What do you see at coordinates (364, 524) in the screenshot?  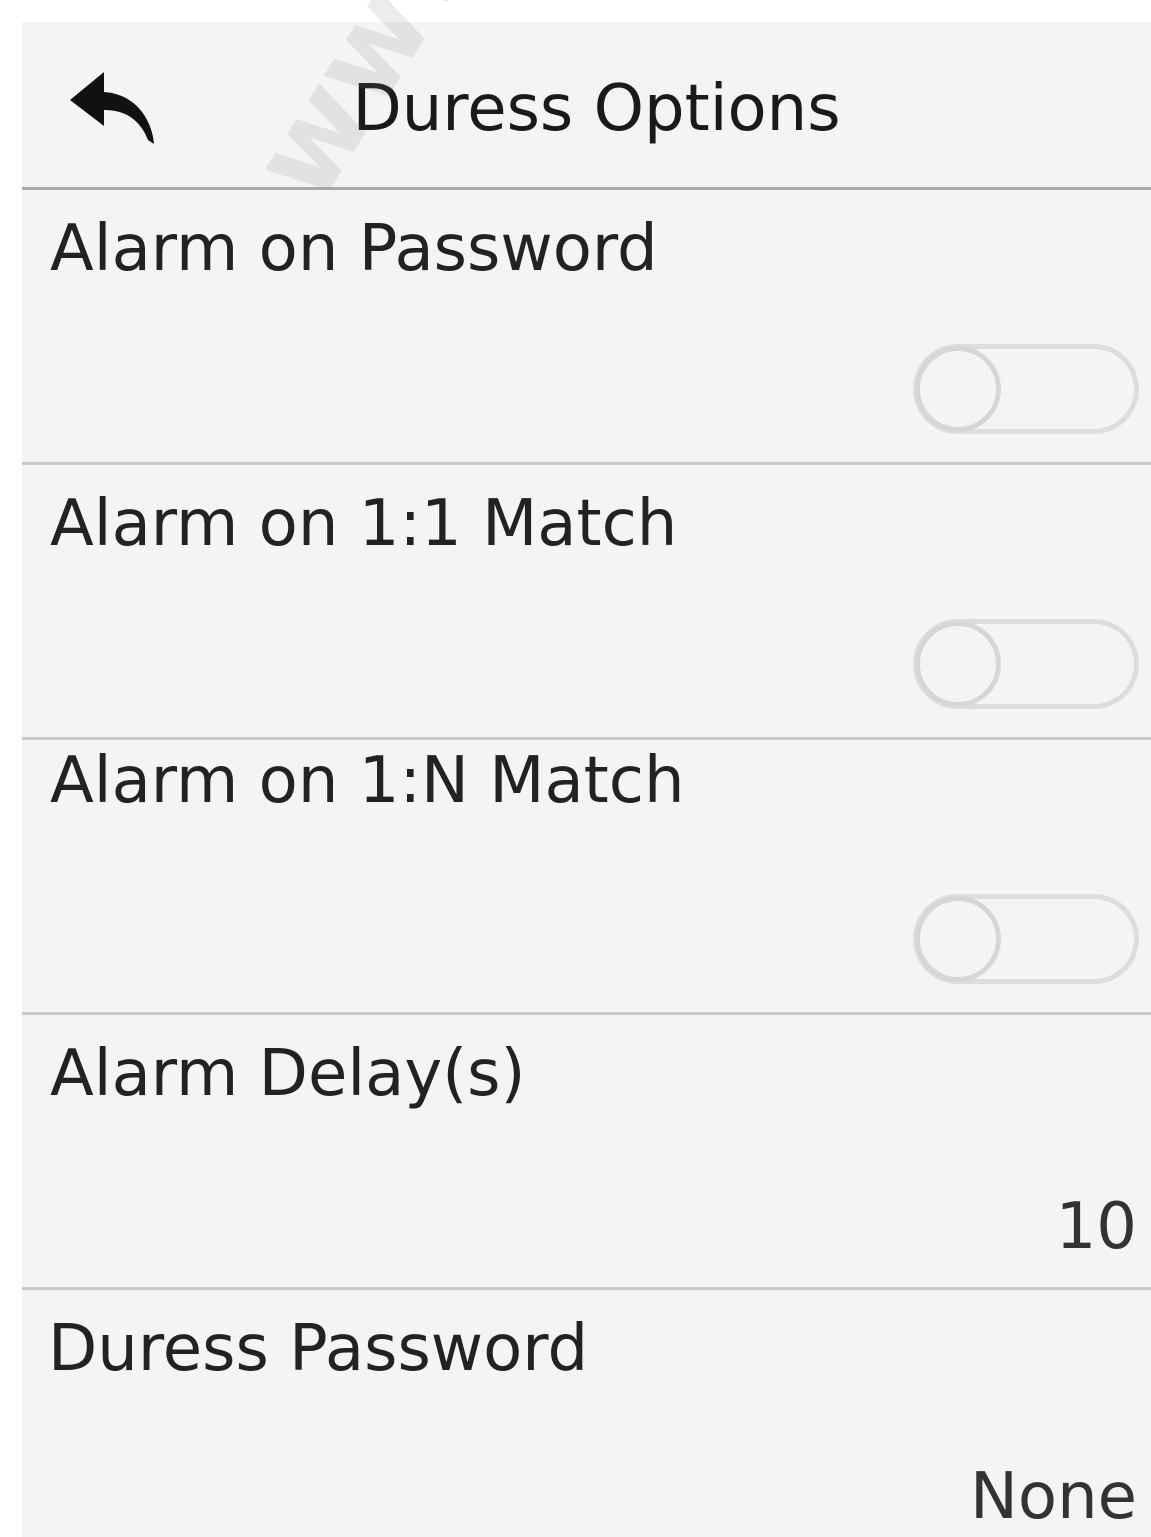 I see `row-label: Alarm on 1:1 Match` at bounding box center [364, 524].